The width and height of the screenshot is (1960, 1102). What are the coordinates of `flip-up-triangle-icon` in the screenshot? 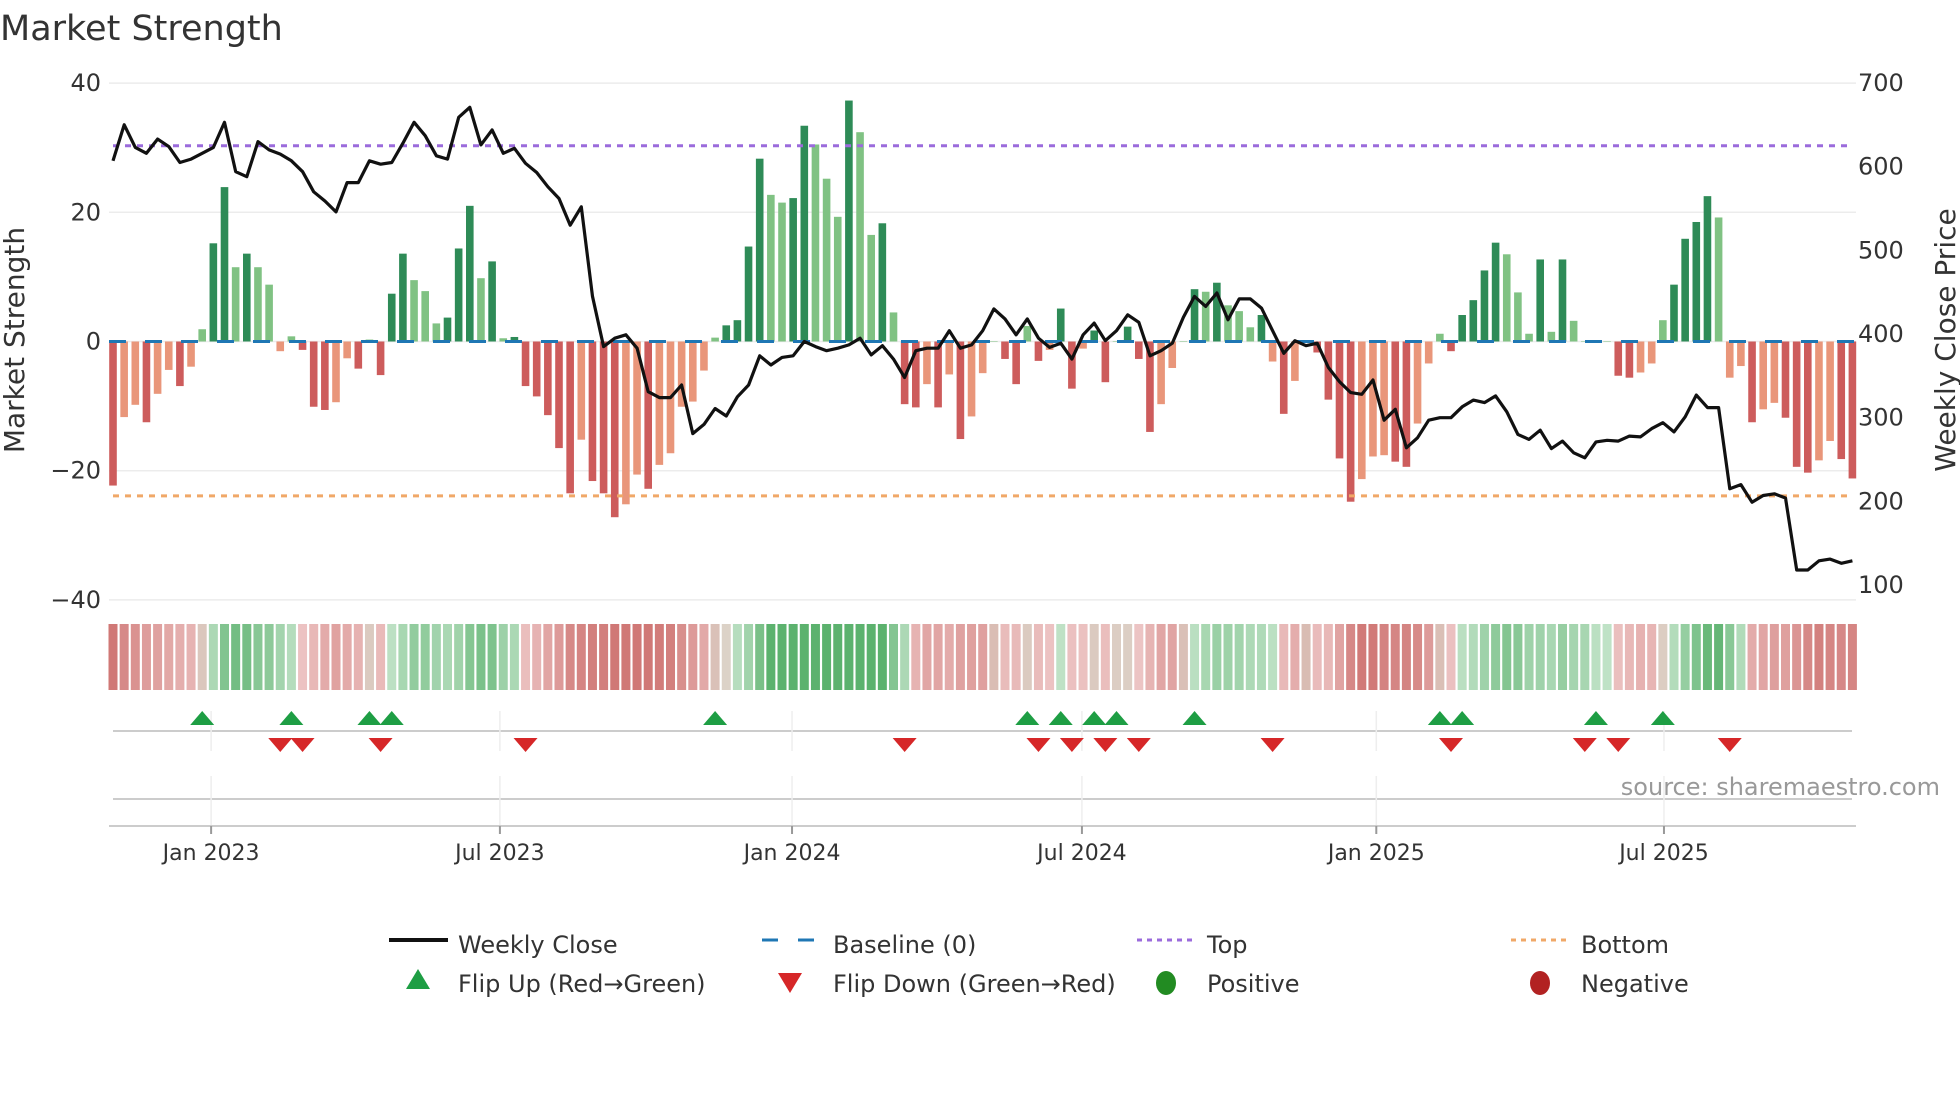 It's located at (418, 979).